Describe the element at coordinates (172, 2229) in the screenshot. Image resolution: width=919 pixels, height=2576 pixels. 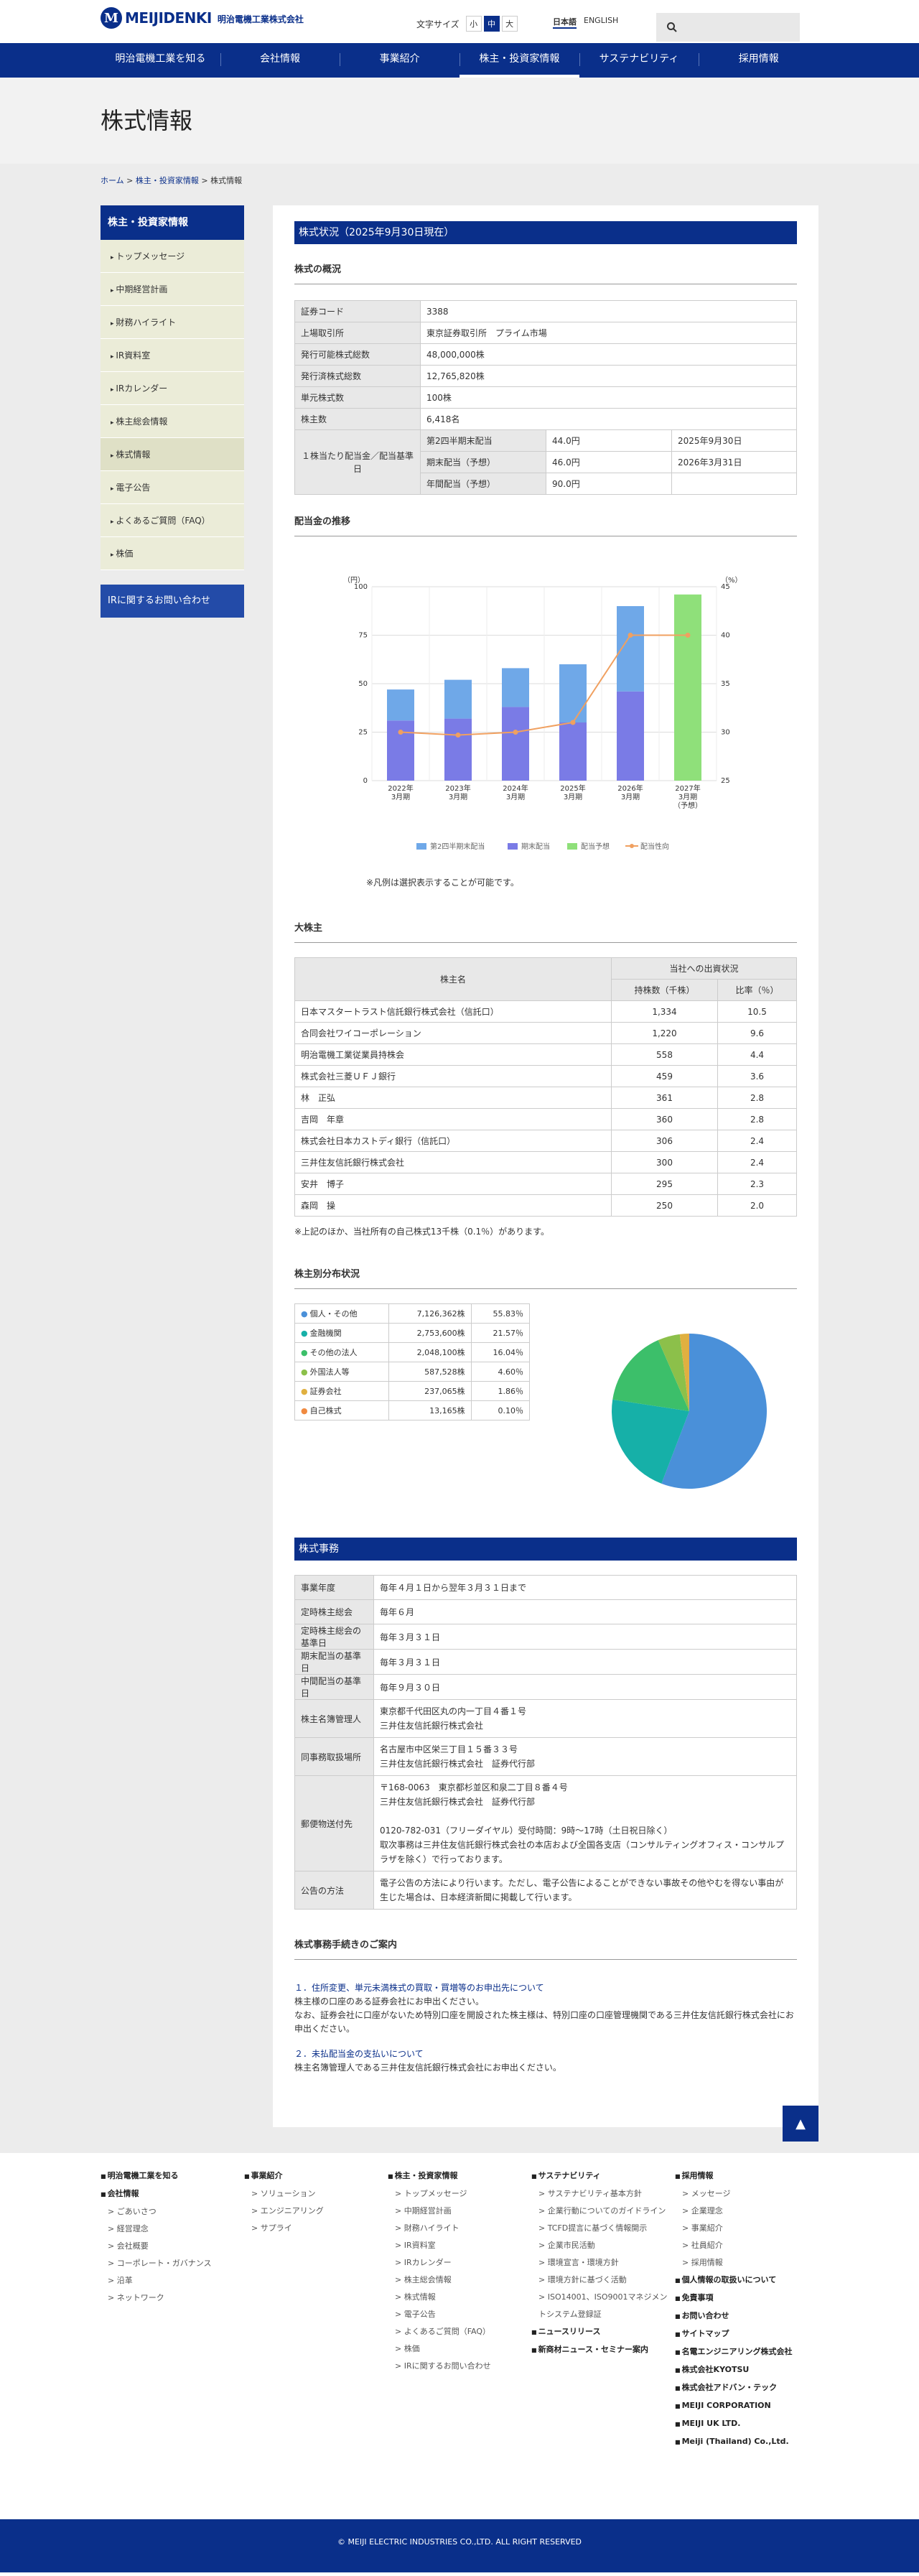
I see `footer-sub-link: 経営理念` at that location.